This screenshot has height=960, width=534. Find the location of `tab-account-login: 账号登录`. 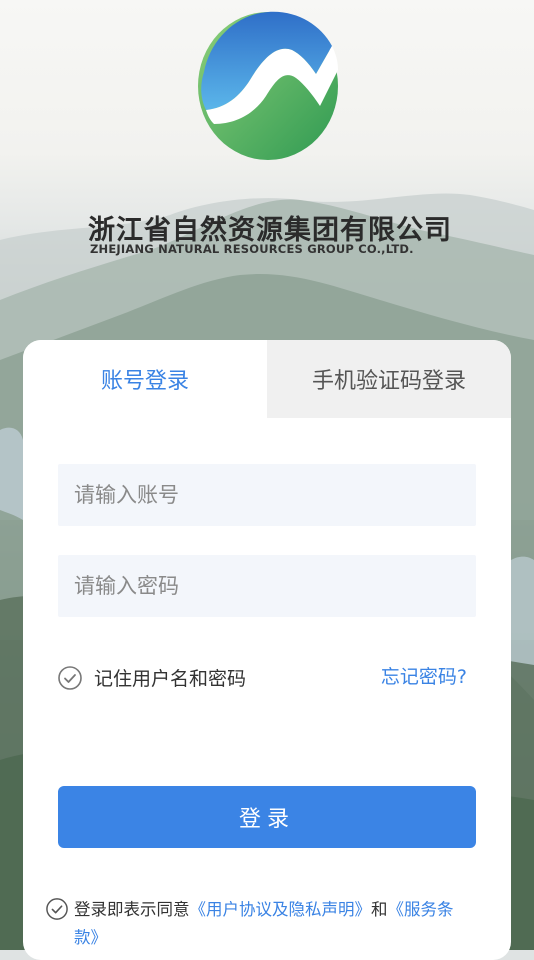

tab-account-login: 账号登录 is located at coordinates (145, 379).